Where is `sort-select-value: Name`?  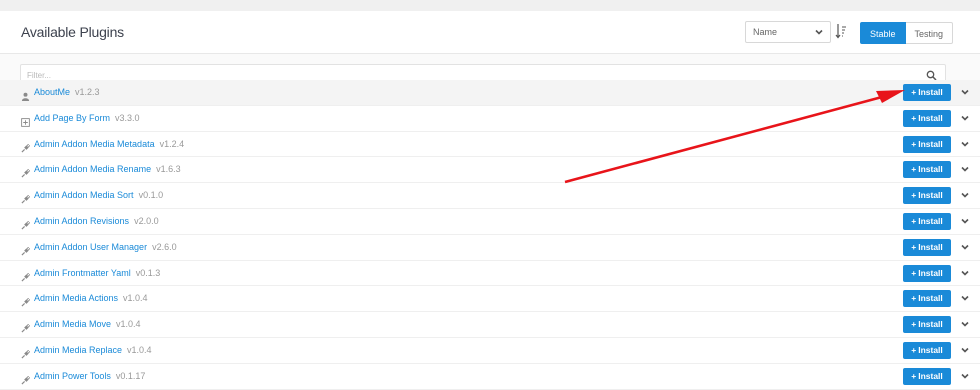
sort-select-value: Name is located at coordinates (765, 32).